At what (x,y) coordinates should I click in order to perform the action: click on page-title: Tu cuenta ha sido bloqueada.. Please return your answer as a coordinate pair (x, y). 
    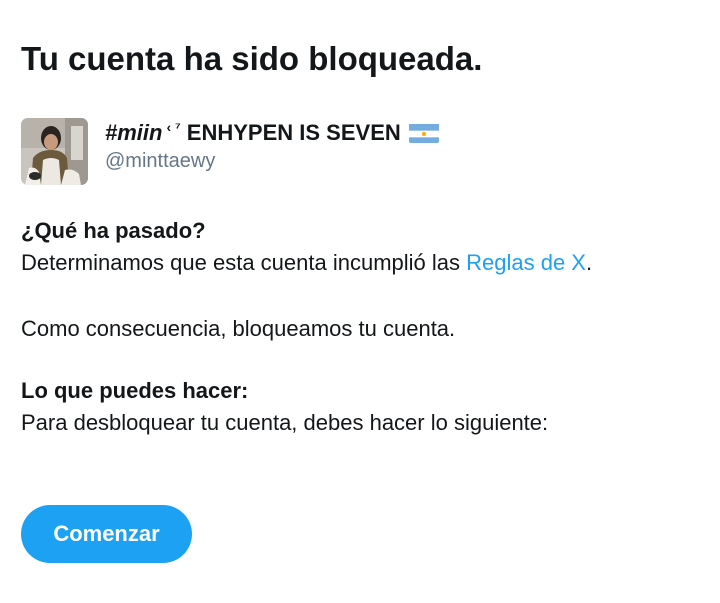
    Looking at the image, I should click on (252, 58).